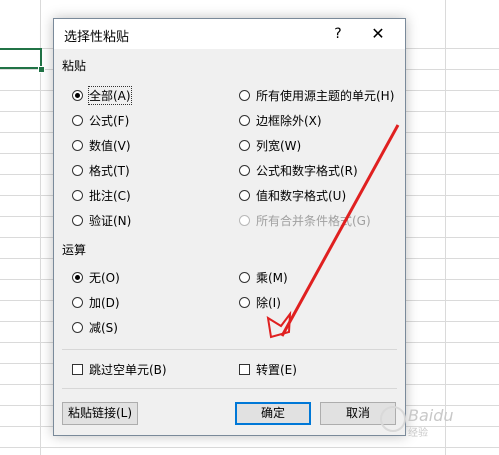 This screenshot has height=455, width=499. Describe the element at coordinates (100, 413) in the screenshot. I see `paste-link-button: 粘贴链接(L)` at that location.